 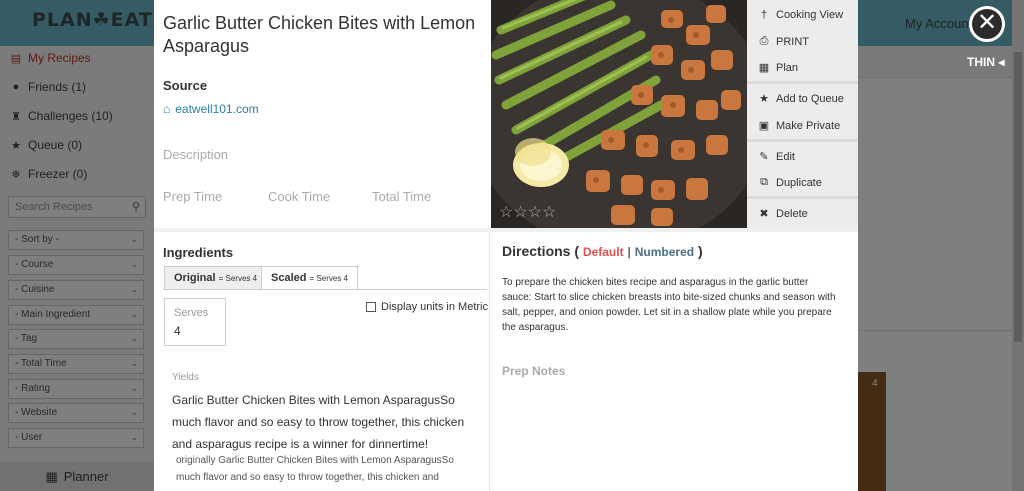 What do you see at coordinates (299, 196) in the screenshot?
I see `cook-time-label: Cook Time` at bounding box center [299, 196].